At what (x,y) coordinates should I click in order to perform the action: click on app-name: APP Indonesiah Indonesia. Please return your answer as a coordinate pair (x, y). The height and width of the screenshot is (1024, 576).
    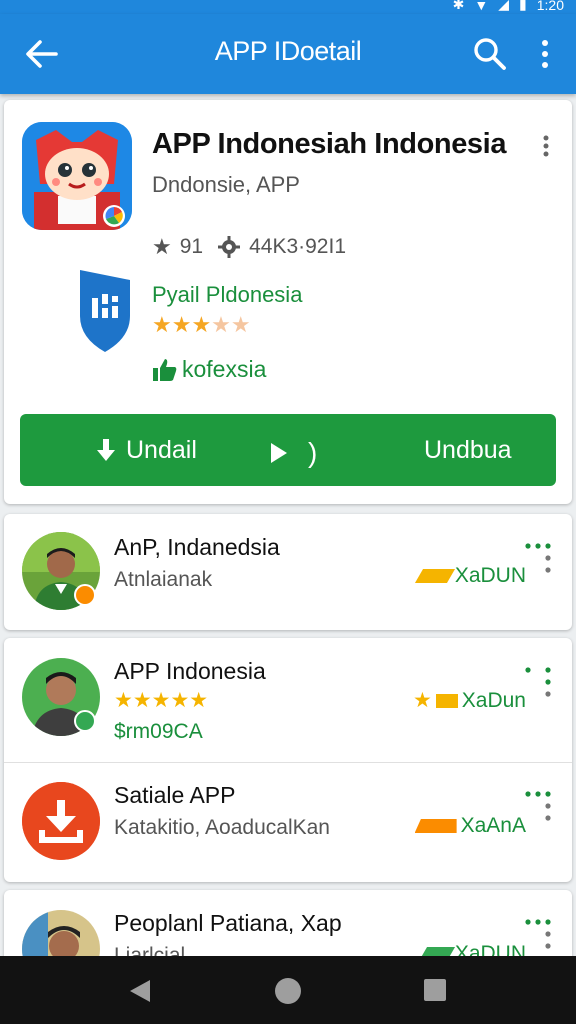
    Looking at the image, I should click on (329, 144).